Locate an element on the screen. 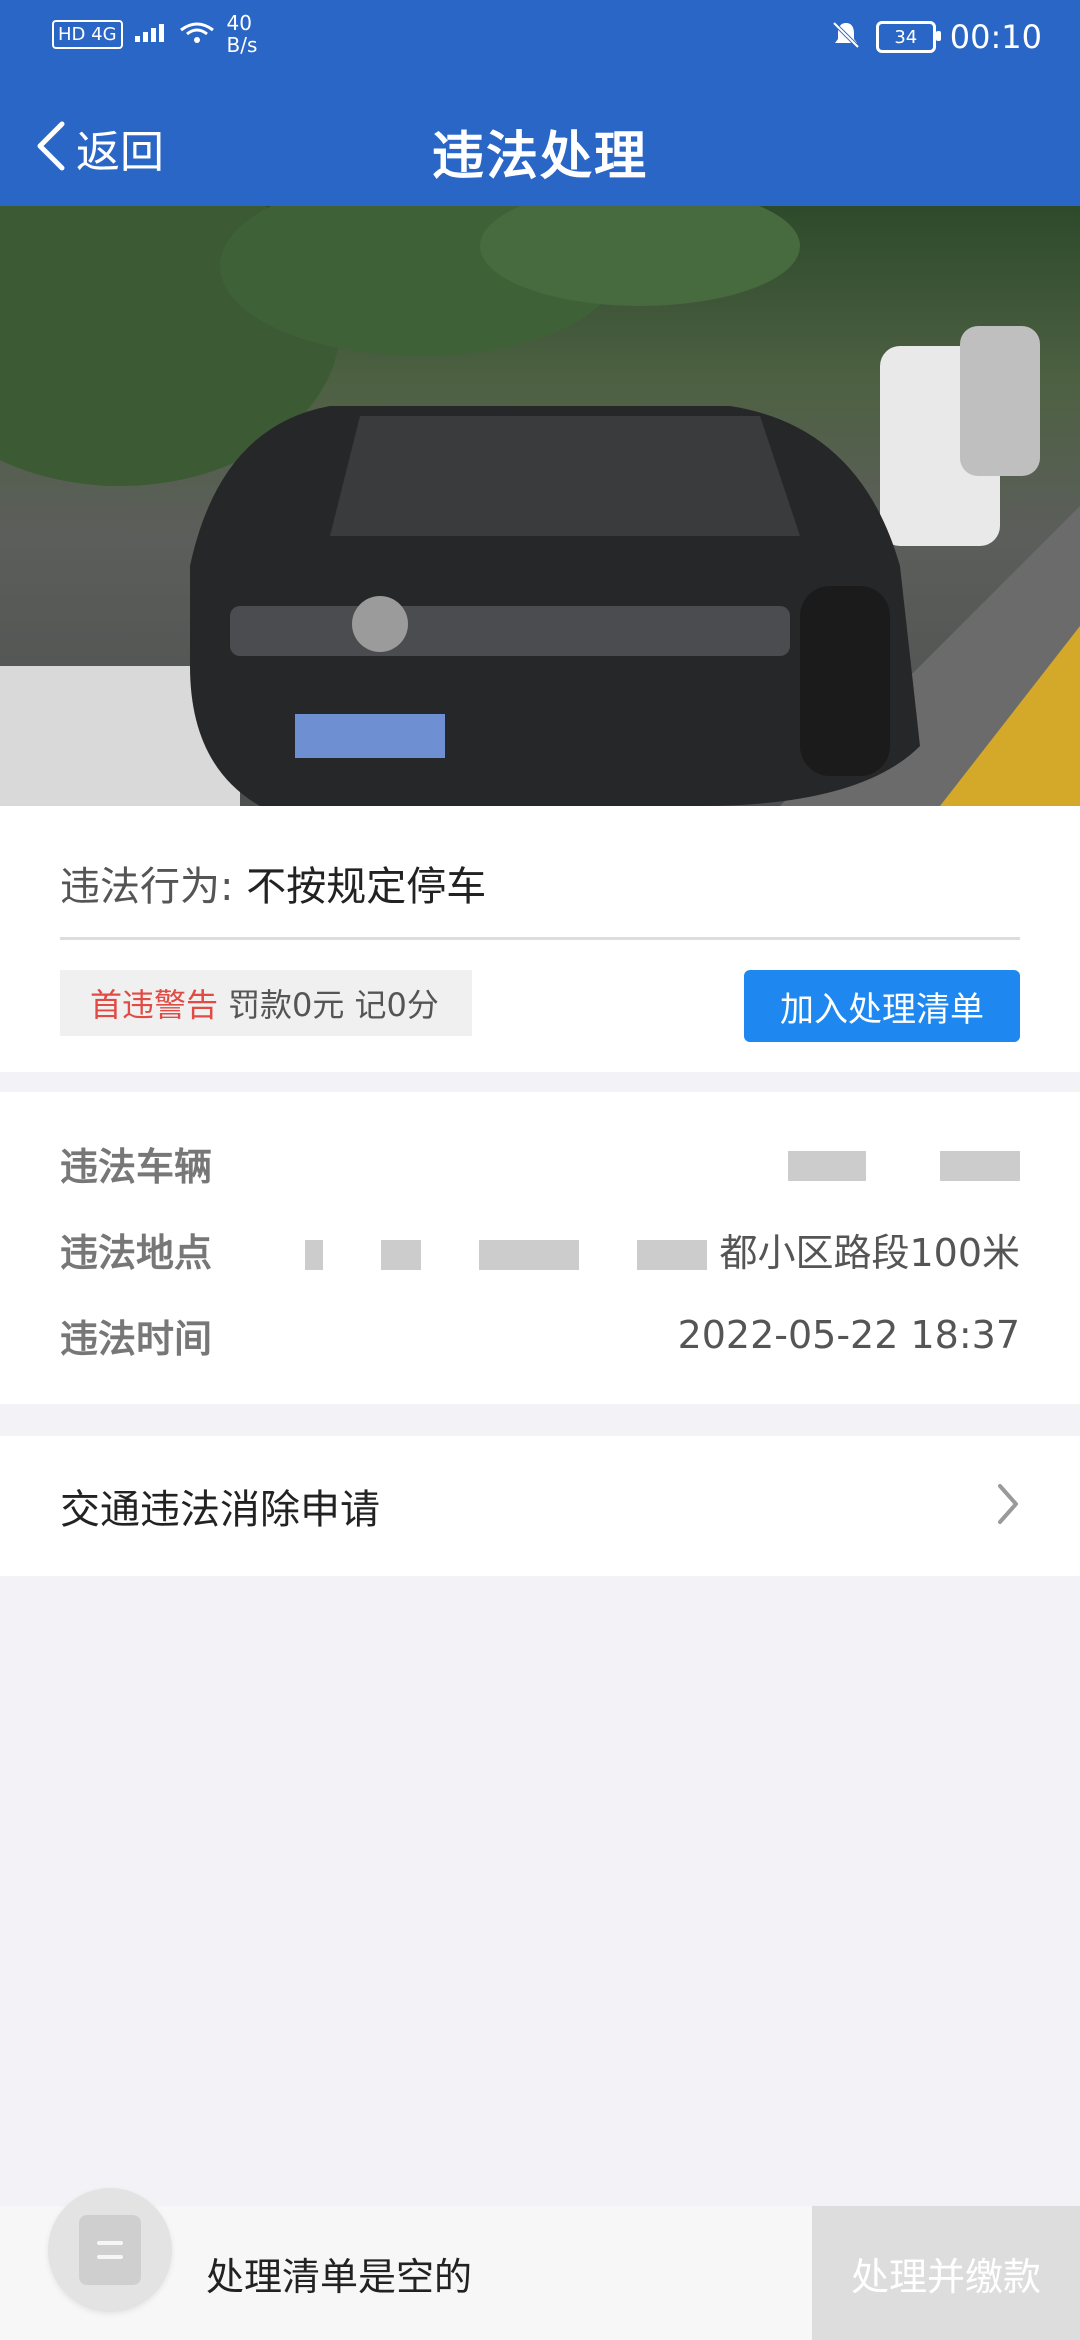 Image resolution: width=1080 pixels, height=2340 pixels. divider is located at coordinates (540, 938).